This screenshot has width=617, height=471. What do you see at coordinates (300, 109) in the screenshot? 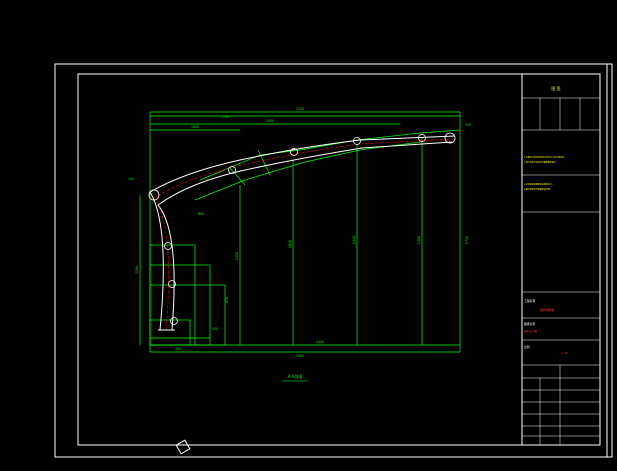
I see `dim-text-top-overall: 3200` at bounding box center [300, 109].